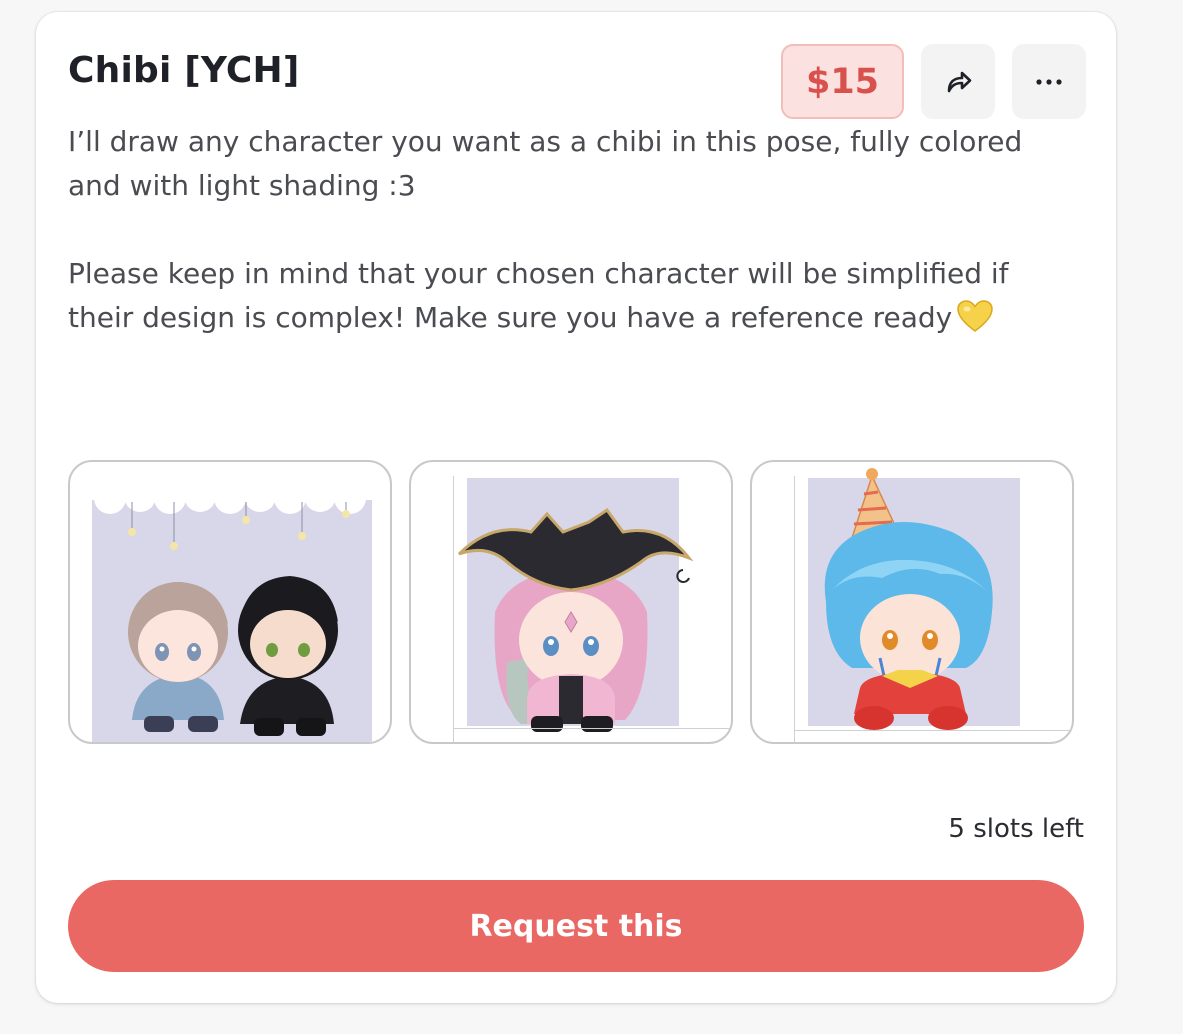  Describe the element at coordinates (842, 81) in the screenshot. I see `price-badge: $15` at that location.